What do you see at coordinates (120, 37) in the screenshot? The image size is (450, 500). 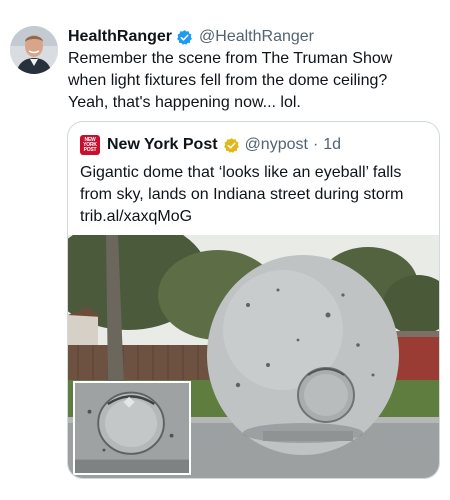 I see `author-name: HealthRanger` at bounding box center [120, 37].